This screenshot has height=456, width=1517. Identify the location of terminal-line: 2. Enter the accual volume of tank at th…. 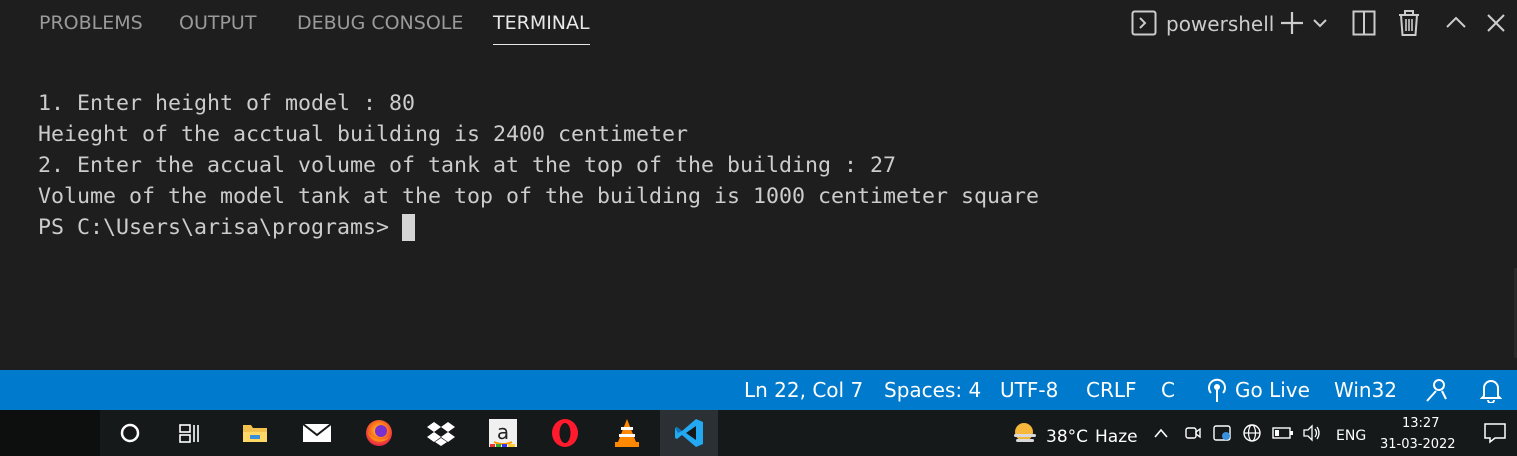
(467, 165).